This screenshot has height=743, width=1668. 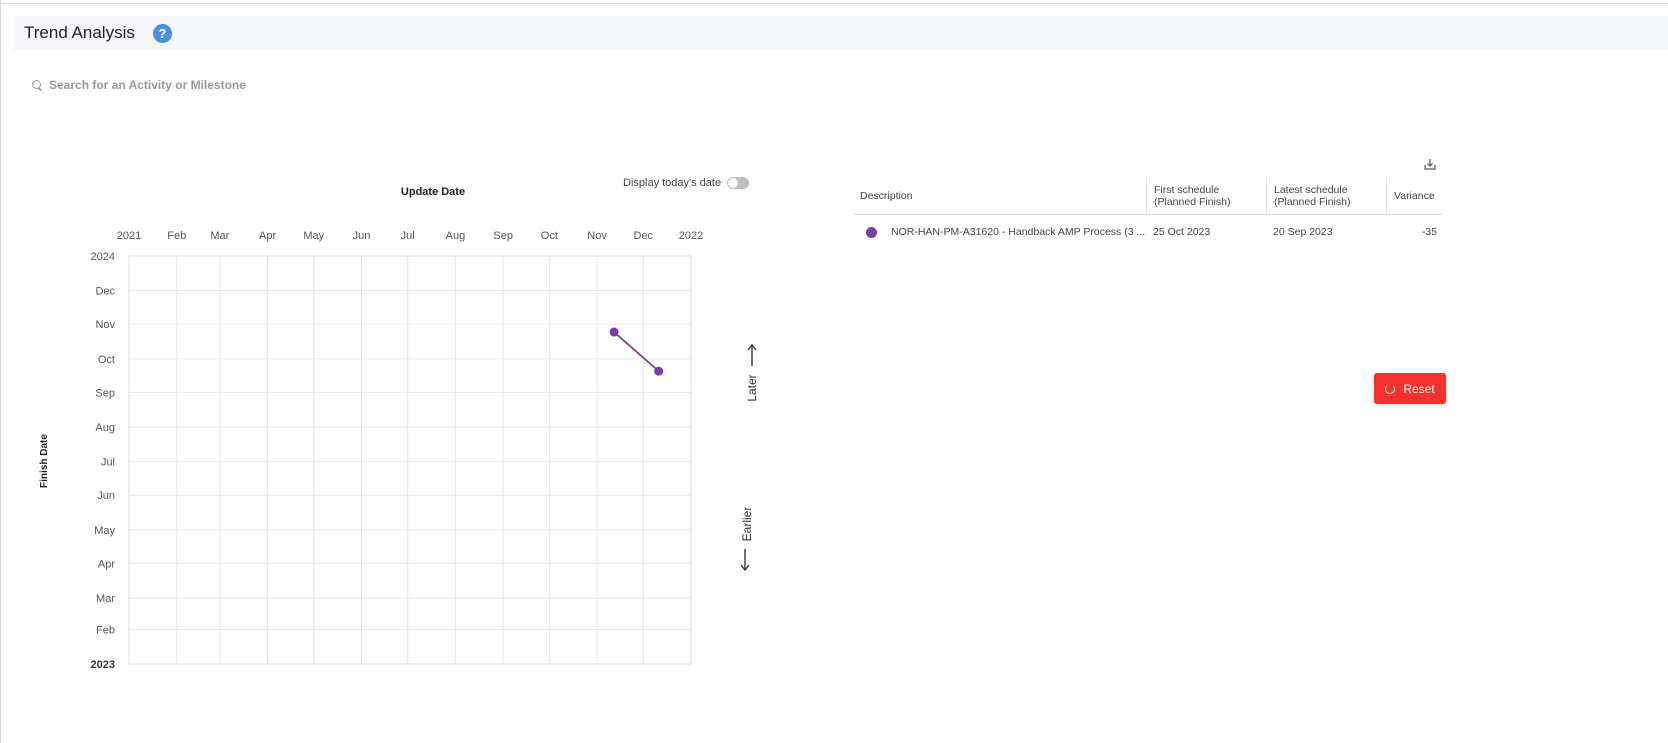 I want to click on y-tick-label: Feb, so click(x=105, y=630).